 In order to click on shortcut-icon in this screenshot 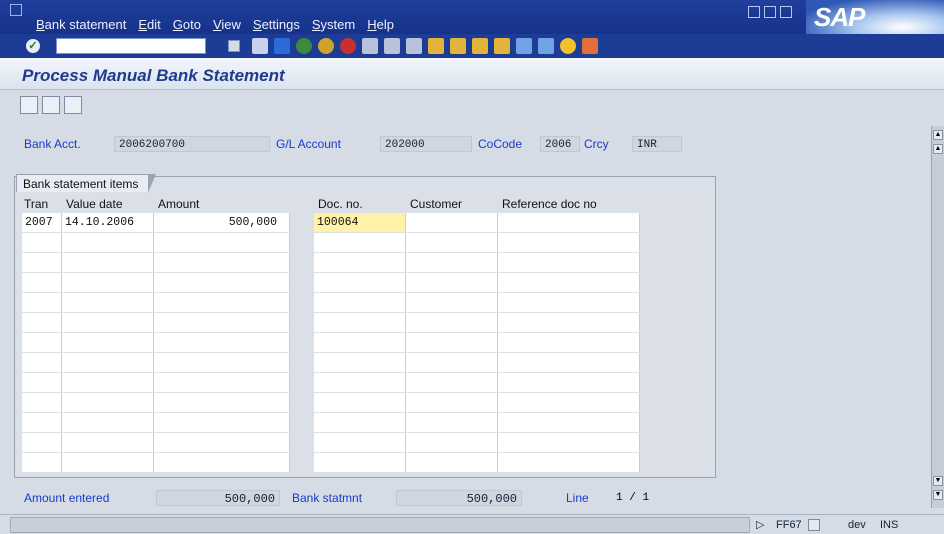, I will do `click(546, 46)`.